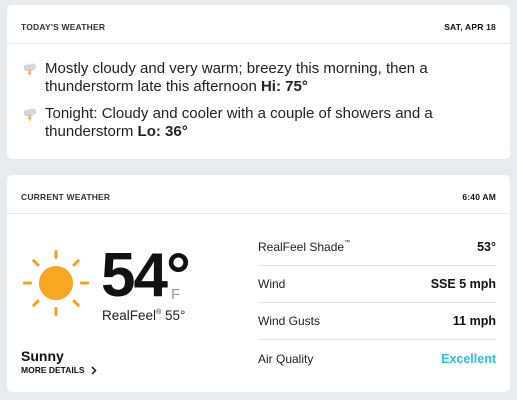  I want to click on current-weather-header: CURRENT WEATHER 6:40 AM, so click(258, 197).